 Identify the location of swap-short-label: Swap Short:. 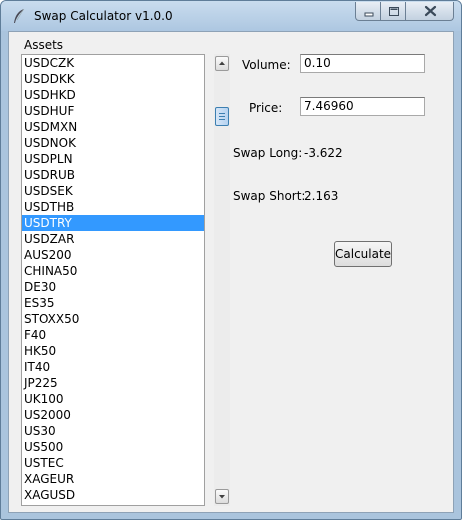
(269, 196).